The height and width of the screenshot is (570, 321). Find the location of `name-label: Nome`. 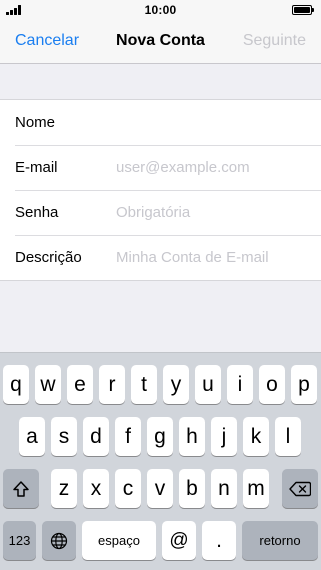

name-label: Nome is located at coordinates (35, 122).